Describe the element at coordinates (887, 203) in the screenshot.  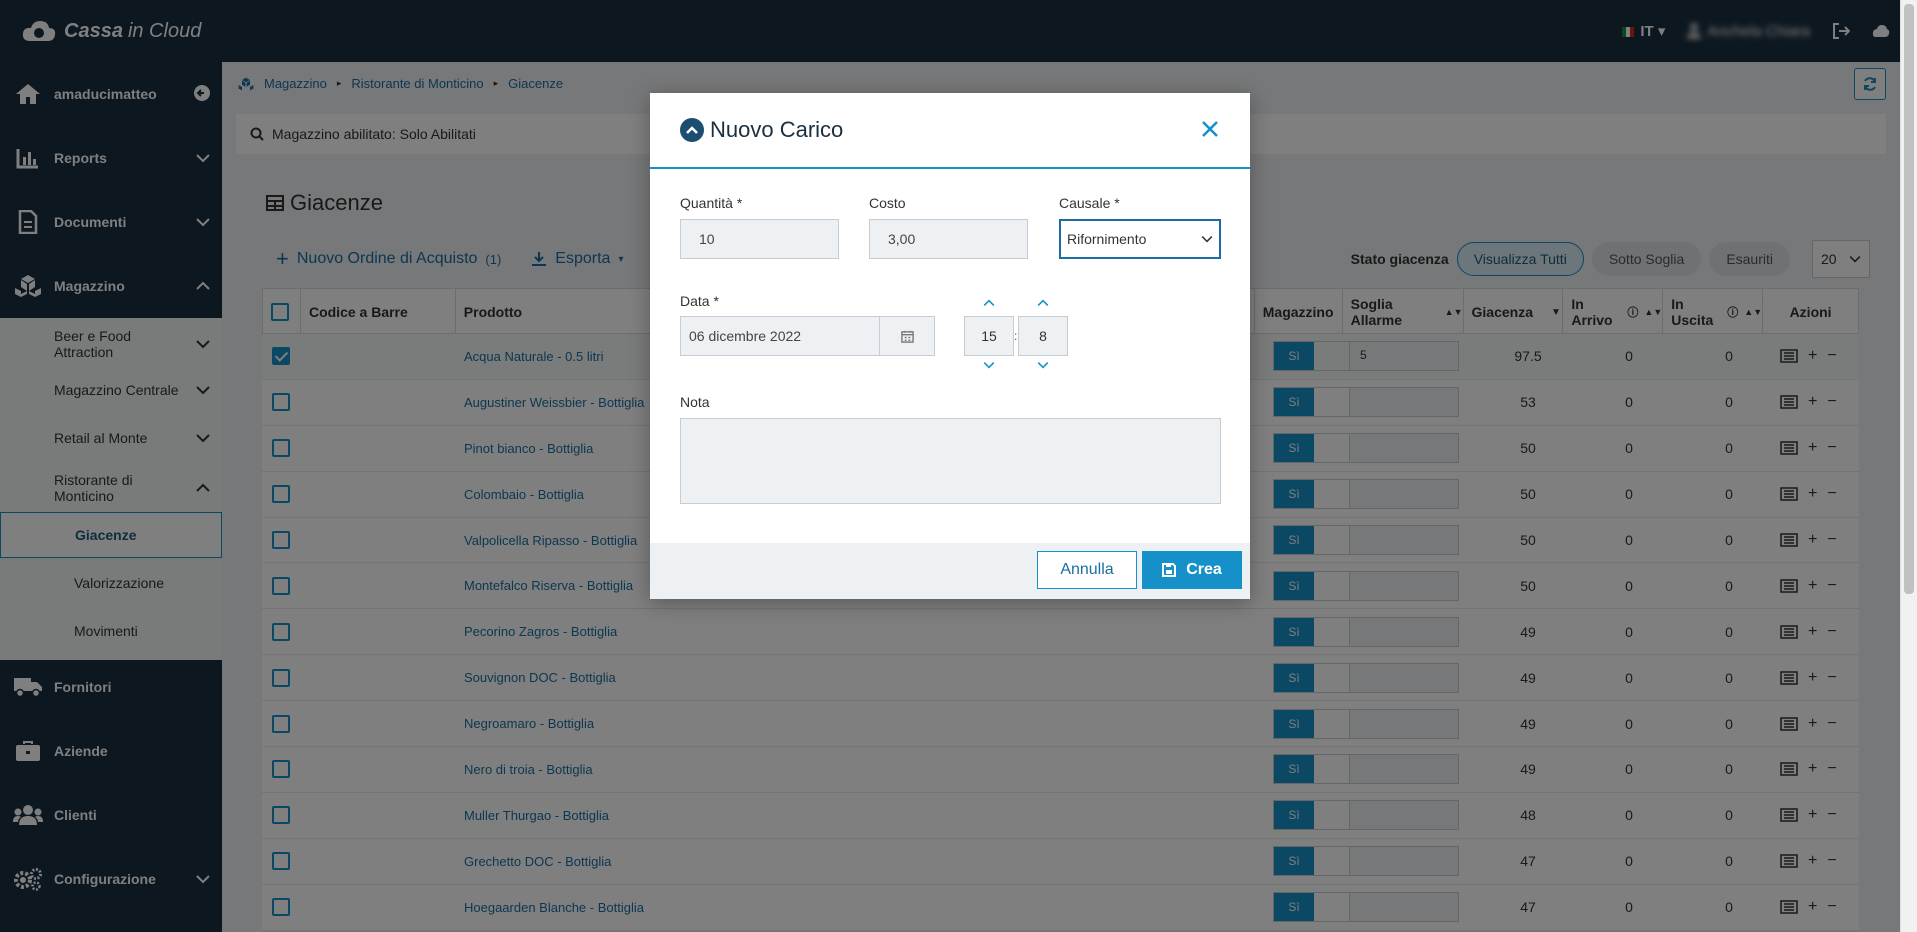
I see `costo-label: Costo` at that location.